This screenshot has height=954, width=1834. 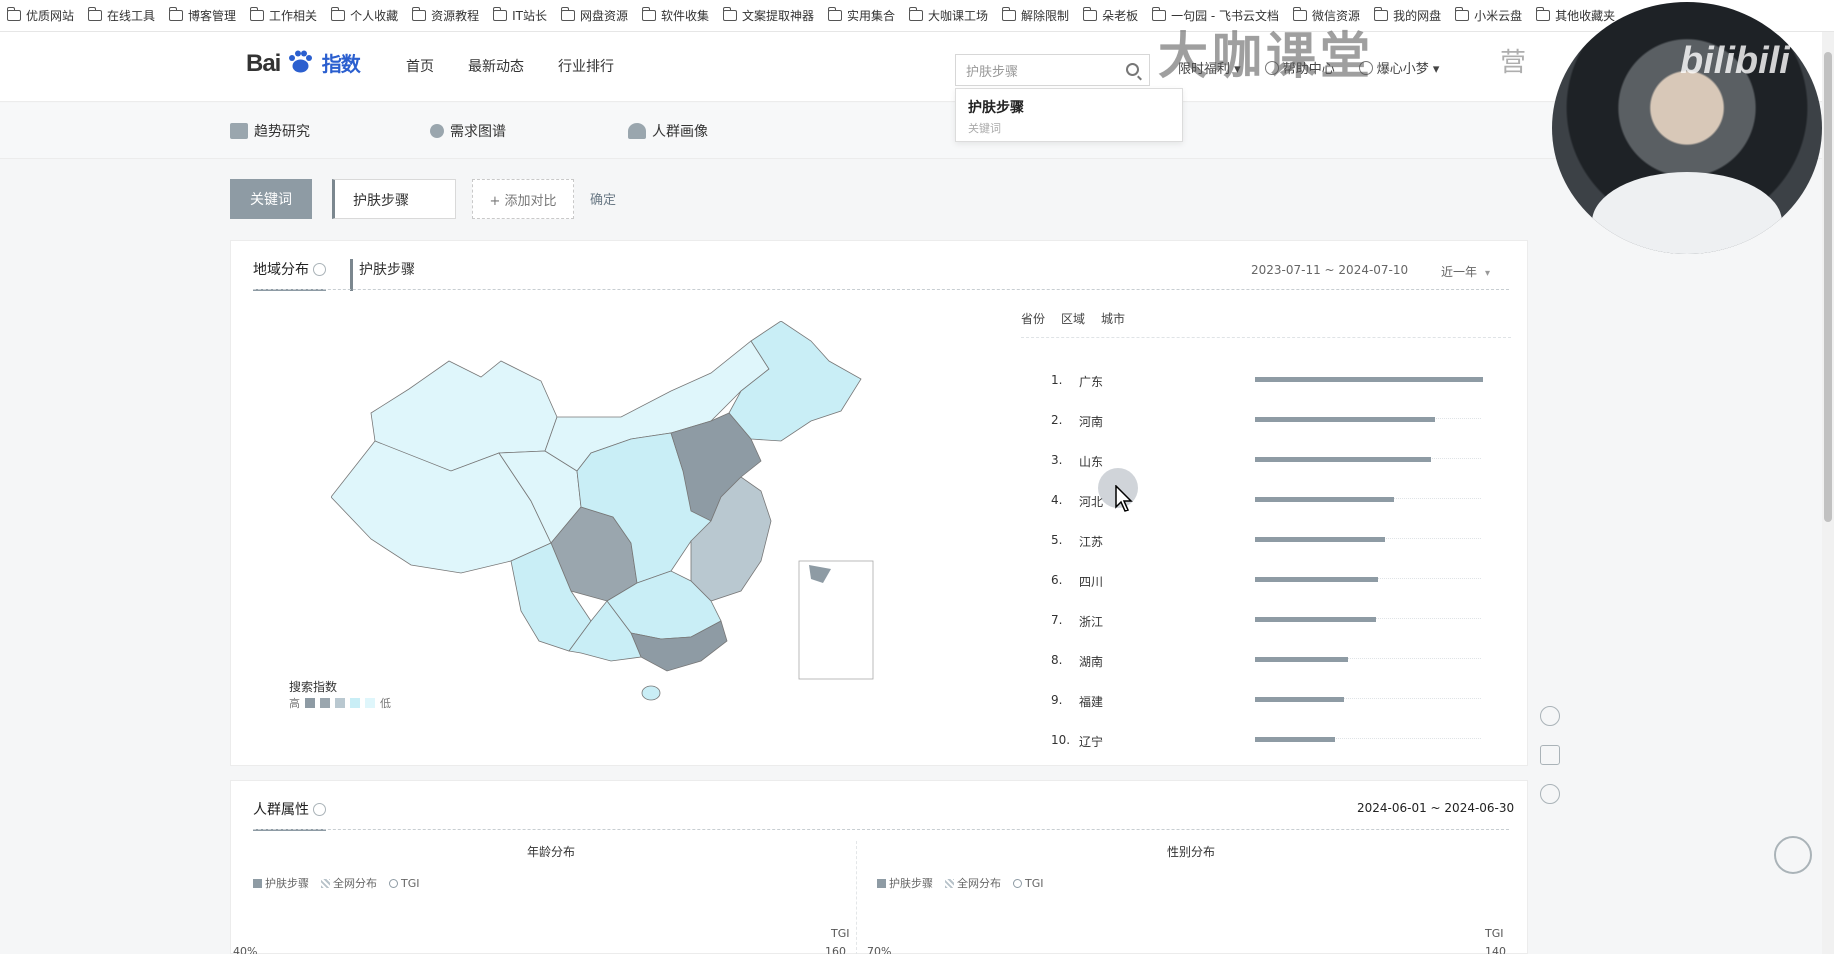 What do you see at coordinates (1488, 15) in the screenshot?
I see `bookmark-item: 小米云盘` at bounding box center [1488, 15].